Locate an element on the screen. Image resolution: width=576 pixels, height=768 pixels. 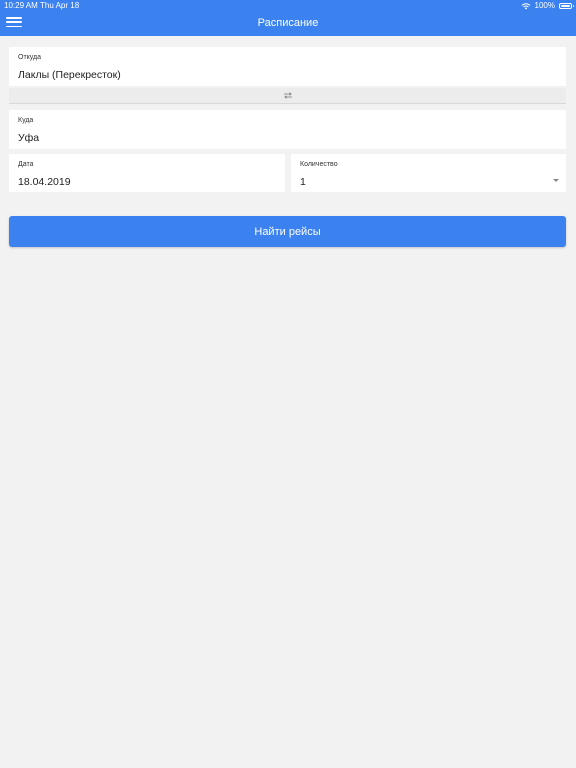
from-field-value: Лаклы (Перекресток) is located at coordinates (69, 75).